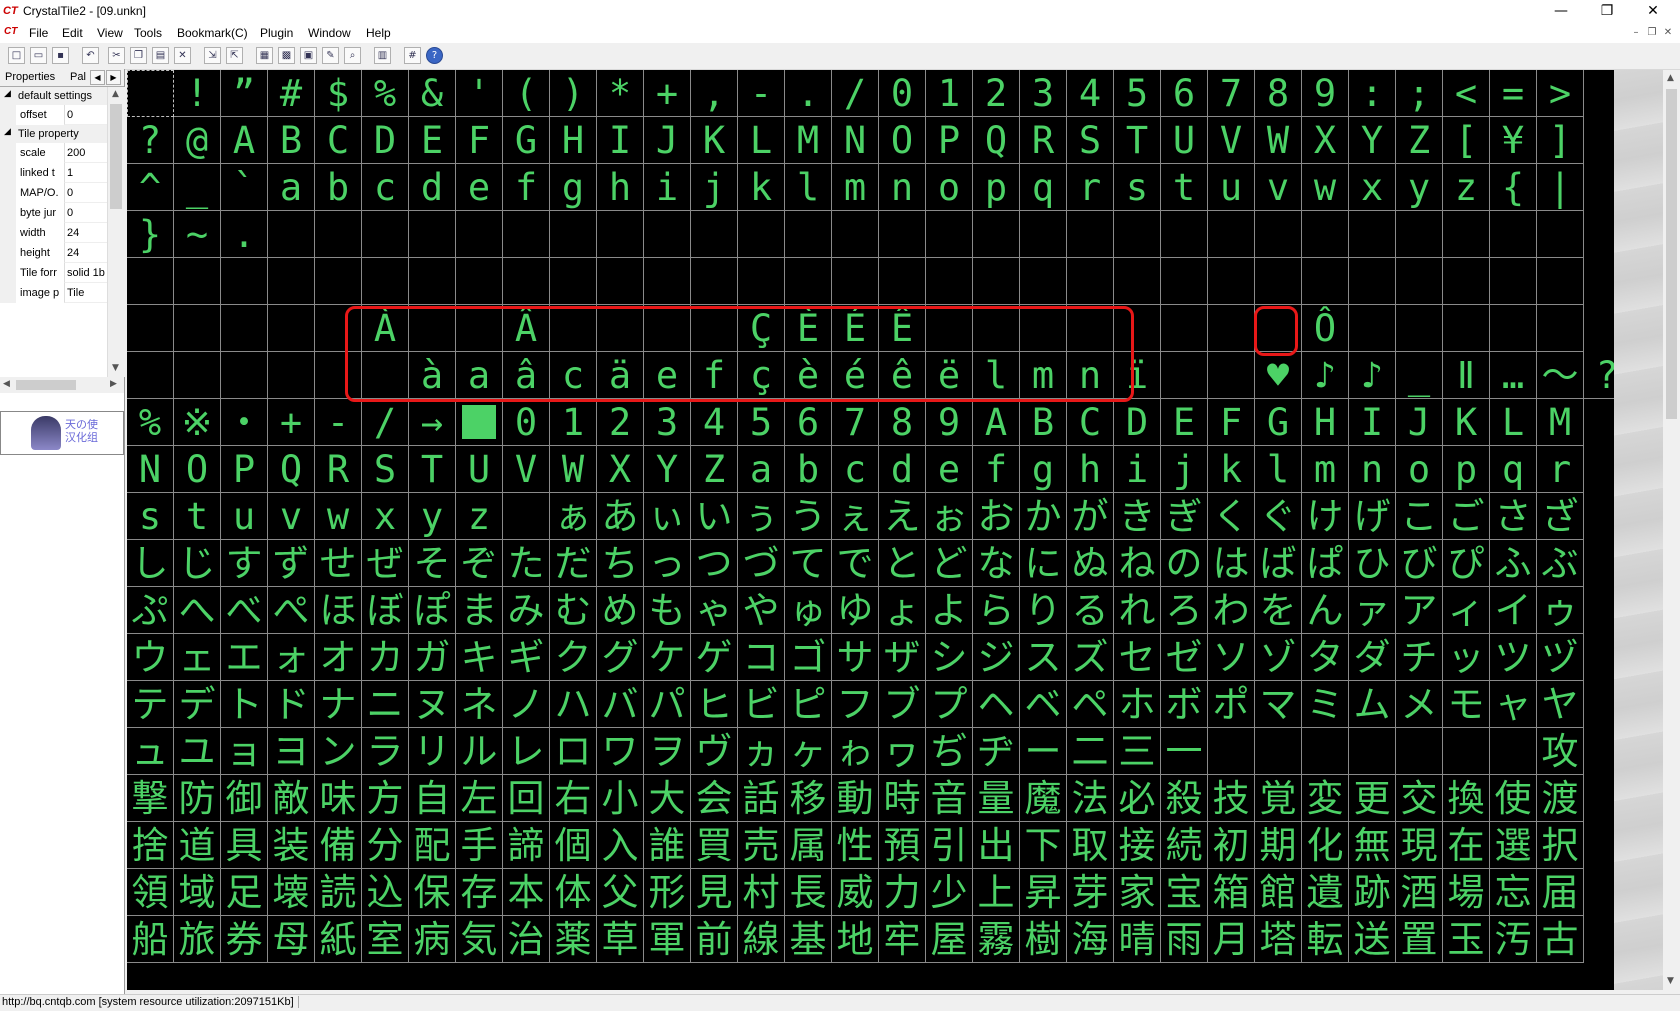 The image size is (1680, 1011). What do you see at coordinates (949, 798) in the screenshot?
I see `tile-cell: 音` at bounding box center [949, 798].